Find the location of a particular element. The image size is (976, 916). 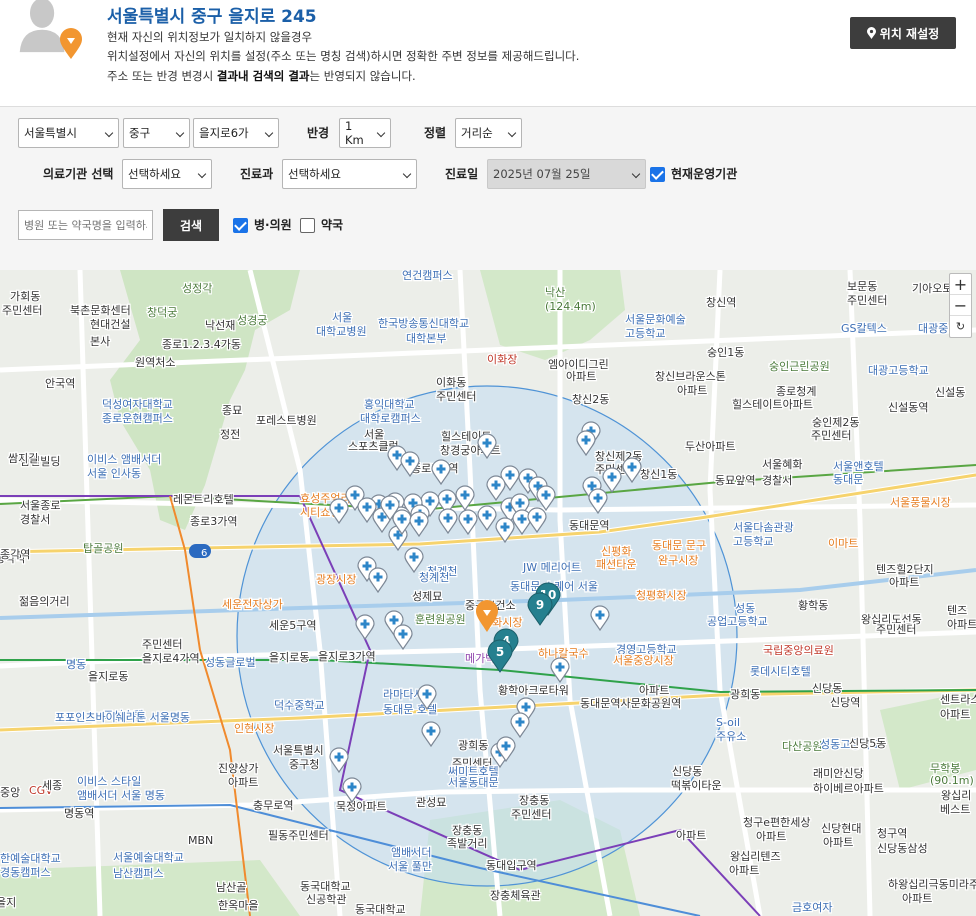

map-place-label: MBN is located at coordinates (200, 840).